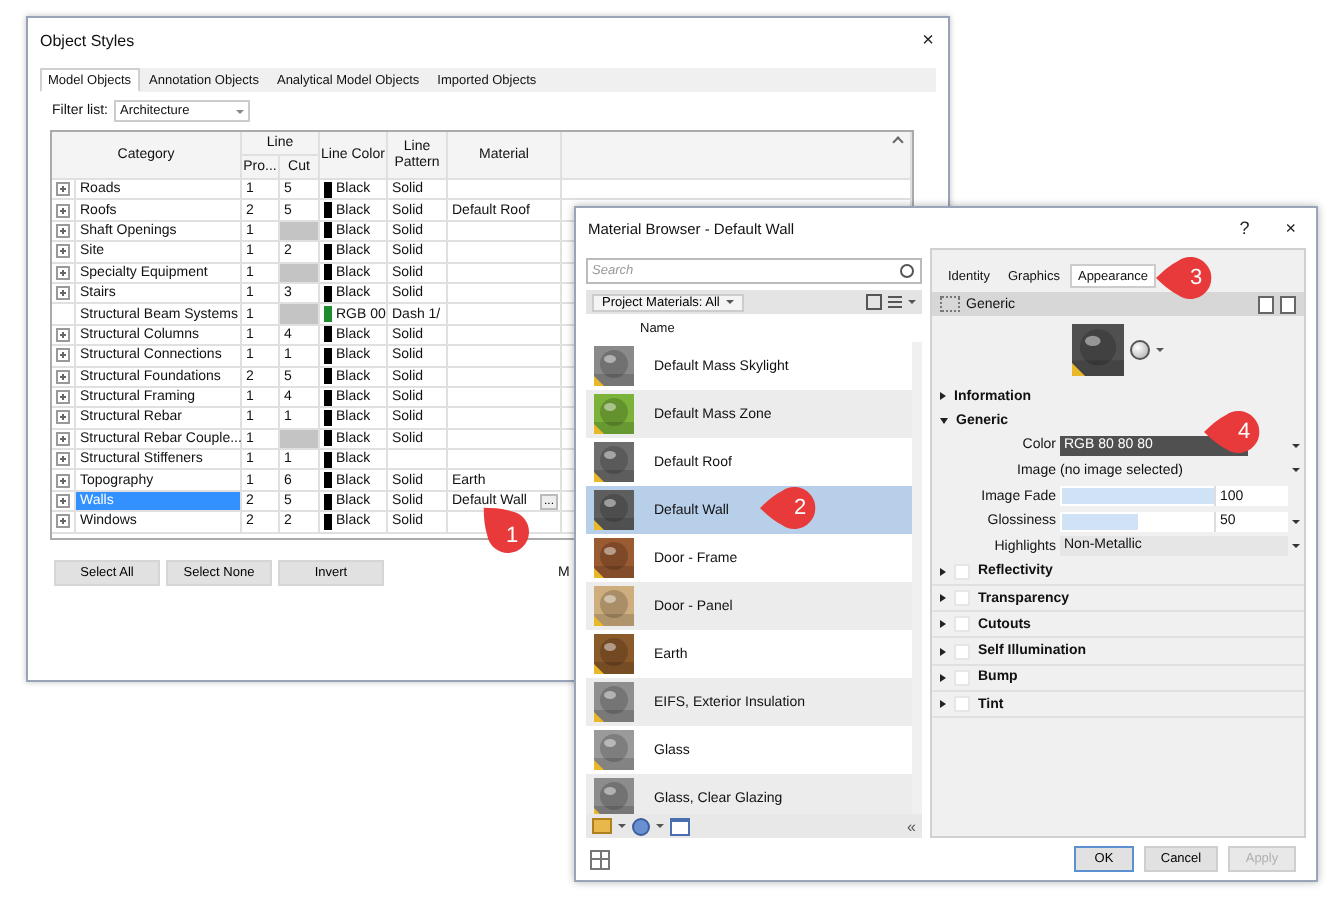 The height and width of the screenshot is (902, 1332). Describe the element at coordinates (907, 270) in the screenshot. I see `search-icon` at that location.